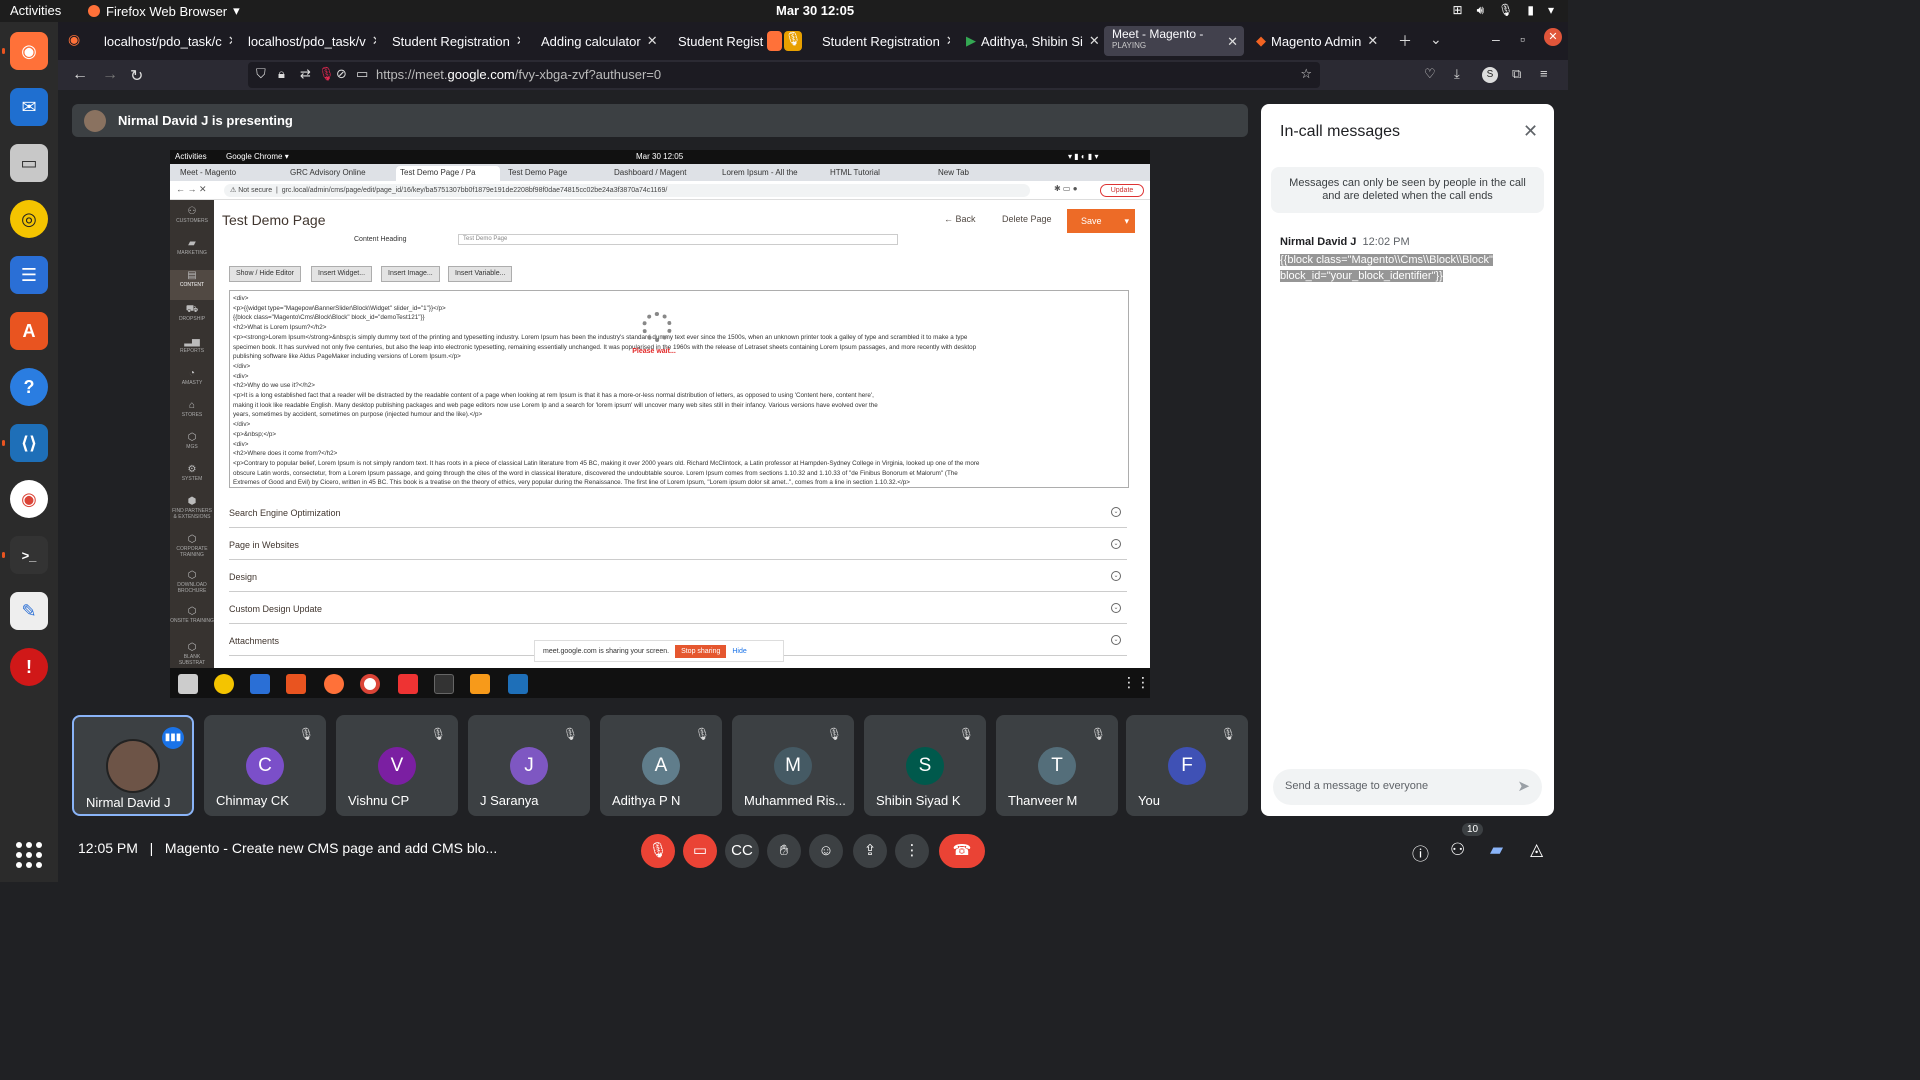 Image resolution: width=1920 pixels, height=1080 pixels. I want to click on raise-hand-button: ✋︎, so click(784, 851).